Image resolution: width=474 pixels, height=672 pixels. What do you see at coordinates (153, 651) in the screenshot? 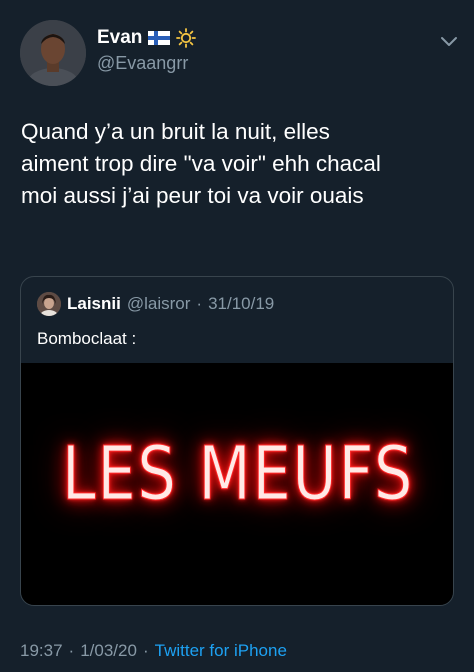
I see `tweet-footer: 19:37 · 1/03/20 · Twitter for iPhone` at bounding box center [153, 651].